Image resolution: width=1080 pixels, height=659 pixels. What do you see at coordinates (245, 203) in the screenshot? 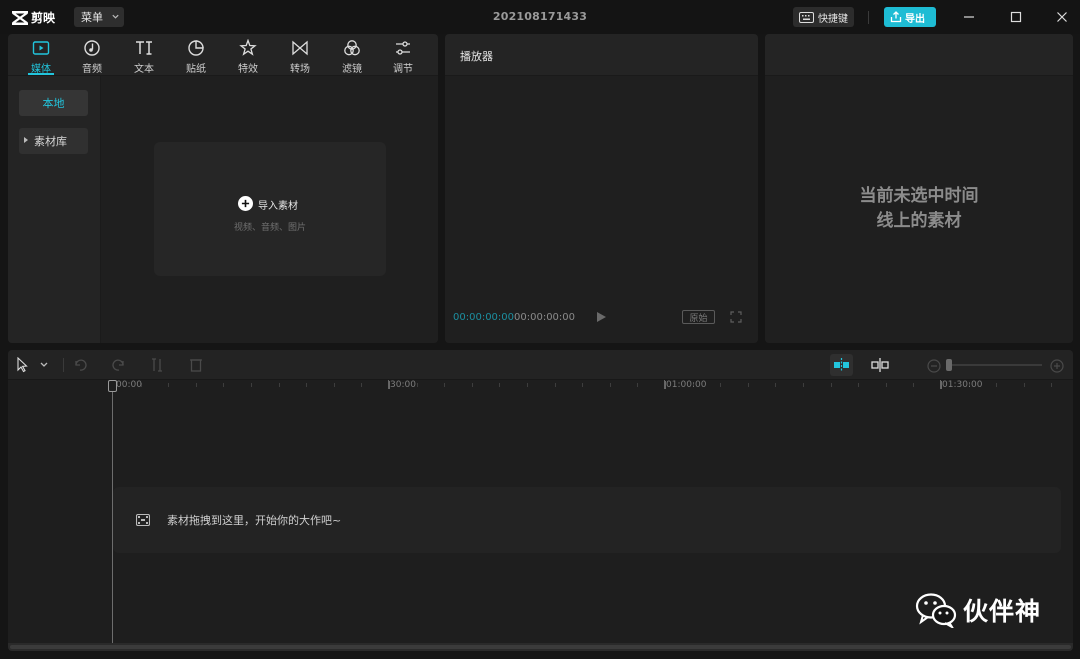
I see `plus-icon` at bounding box center [245, 203].